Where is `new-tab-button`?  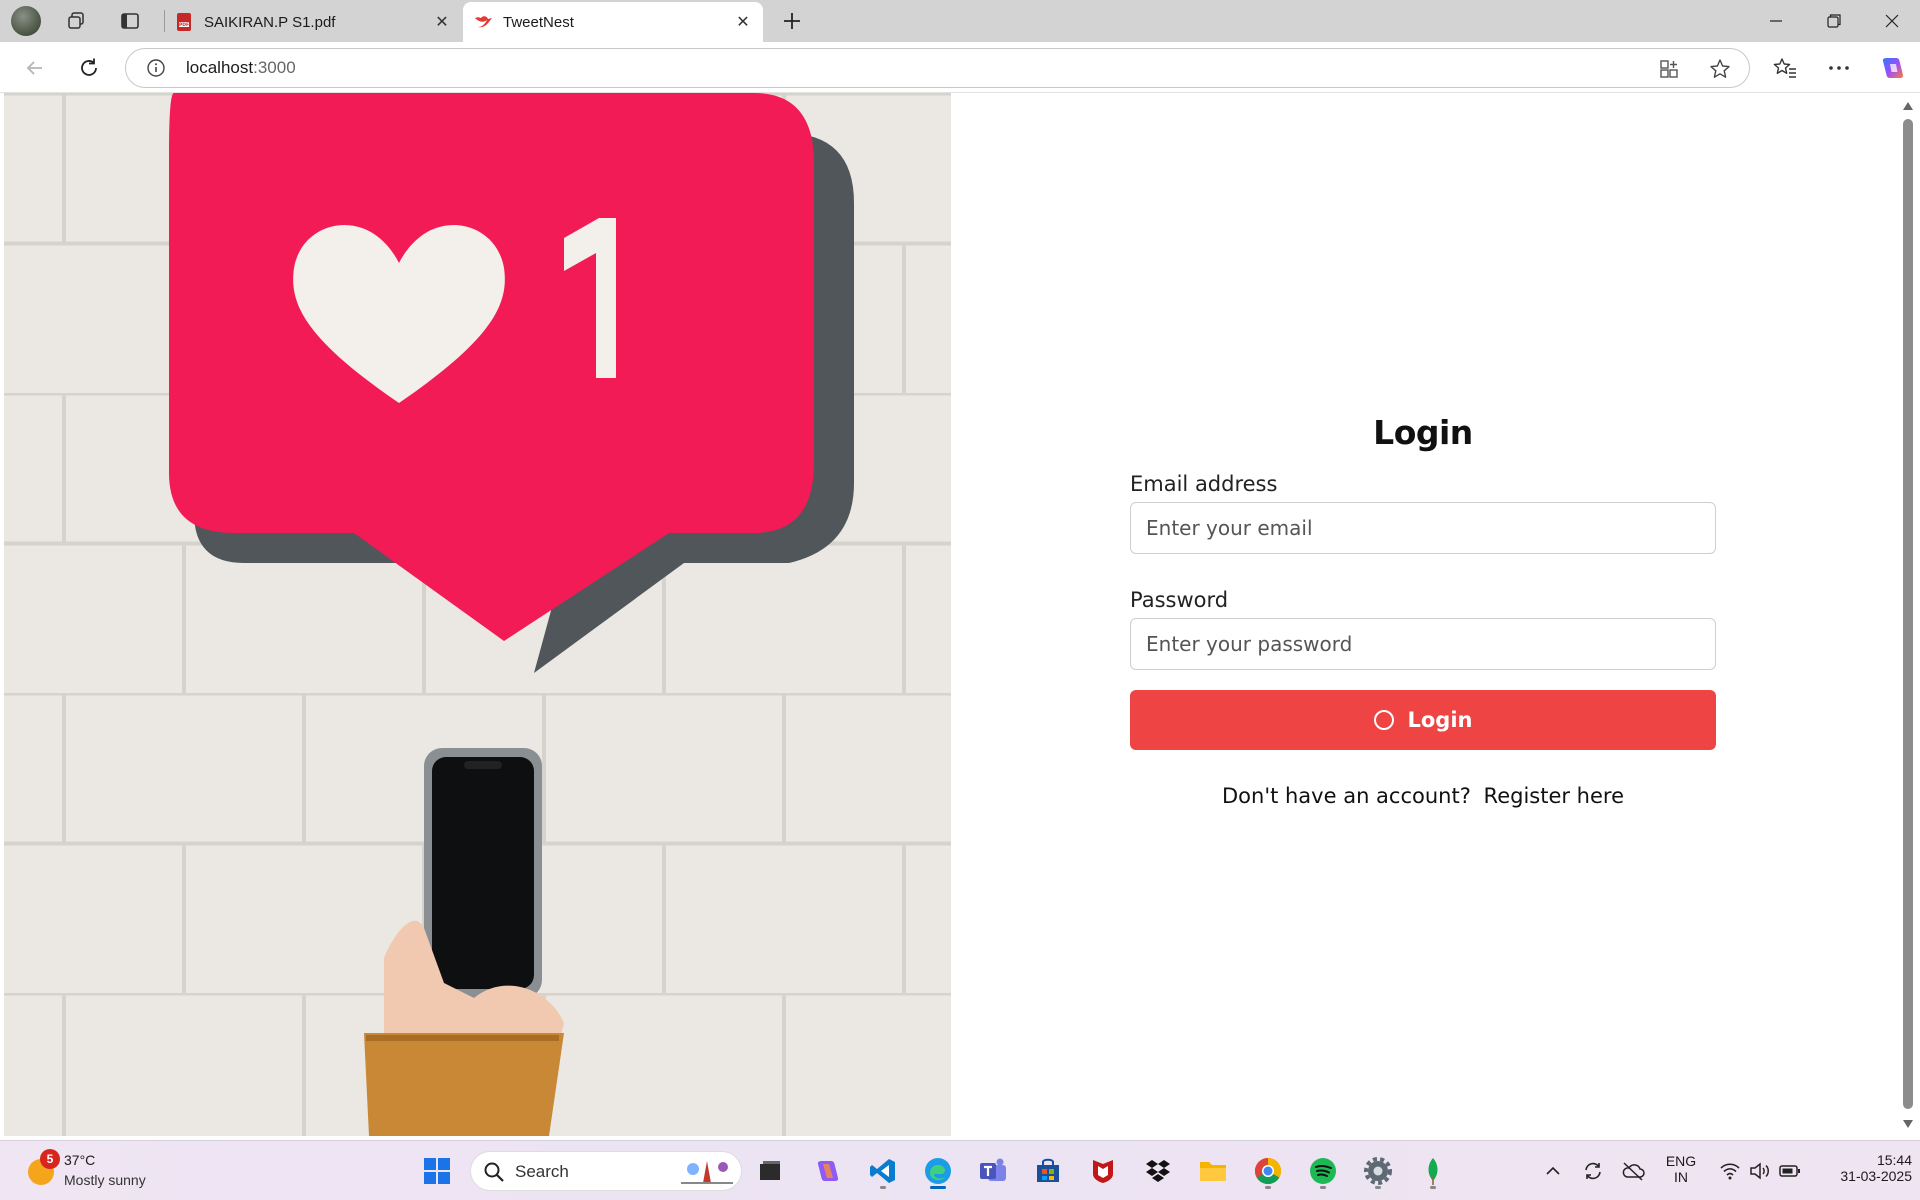
new-tab-button is located at coordinates (792, 21).